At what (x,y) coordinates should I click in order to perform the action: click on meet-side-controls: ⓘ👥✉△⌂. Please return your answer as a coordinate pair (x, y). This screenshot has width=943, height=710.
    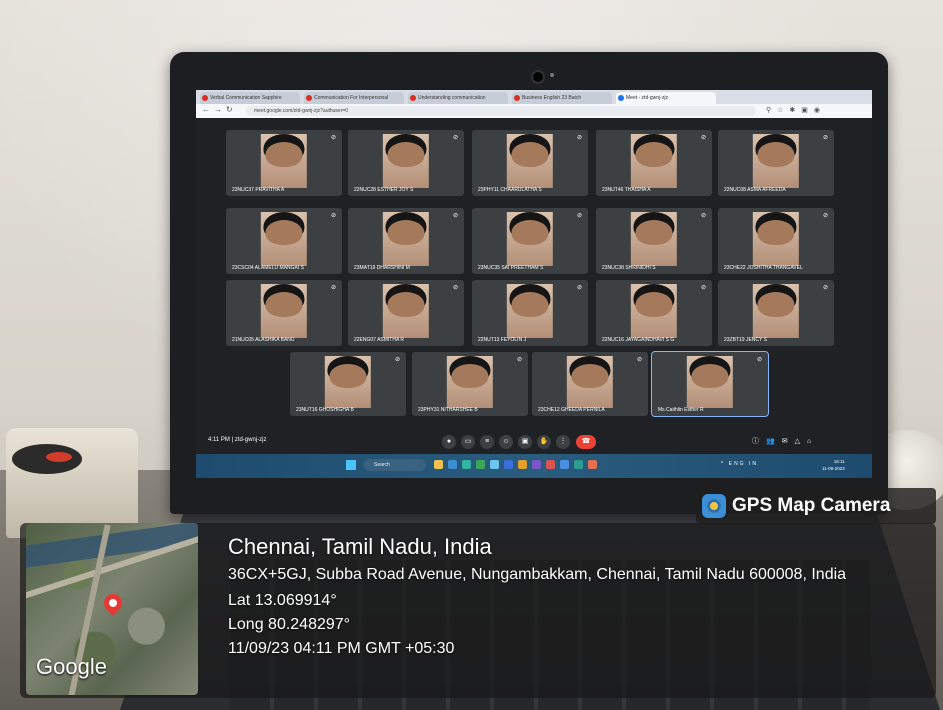
    Looking at the image, I should click on (785, 441).